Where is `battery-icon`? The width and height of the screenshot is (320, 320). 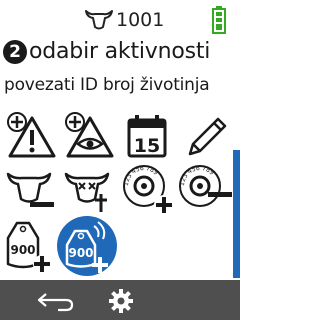 battery-icon is located at coordinates (219, 20).